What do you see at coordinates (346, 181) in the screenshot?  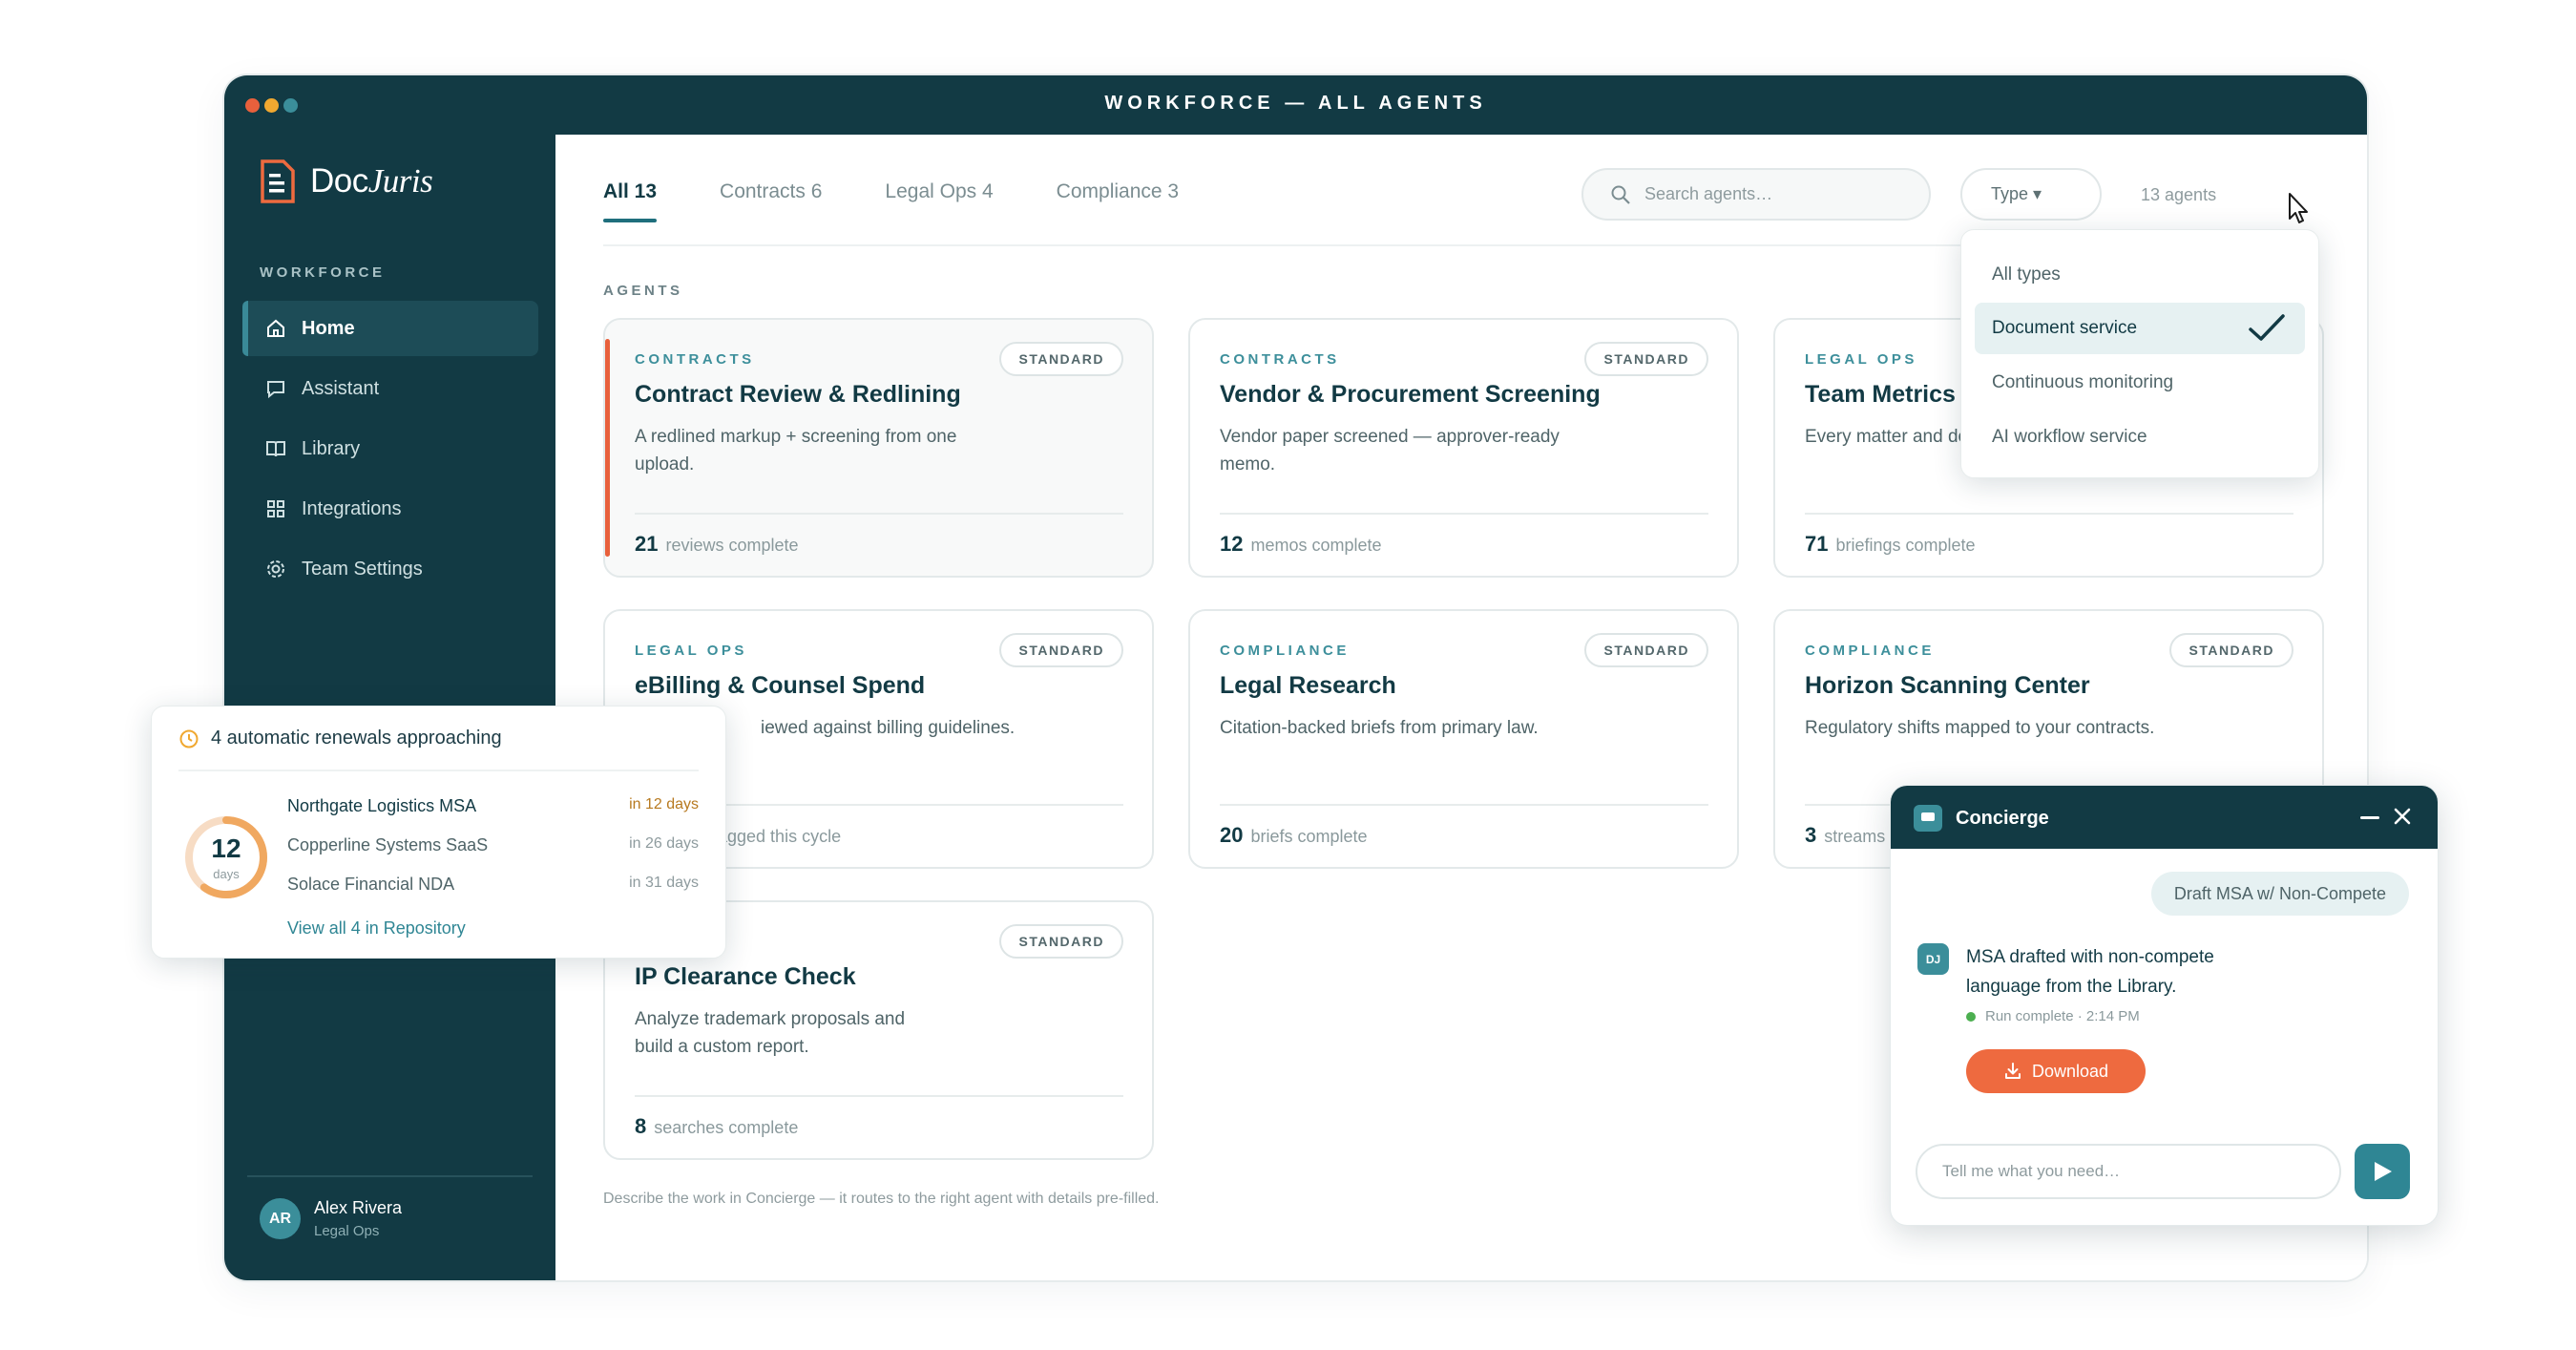 I see `brand-logo: DocJuris` at bounding box center [346, 181].